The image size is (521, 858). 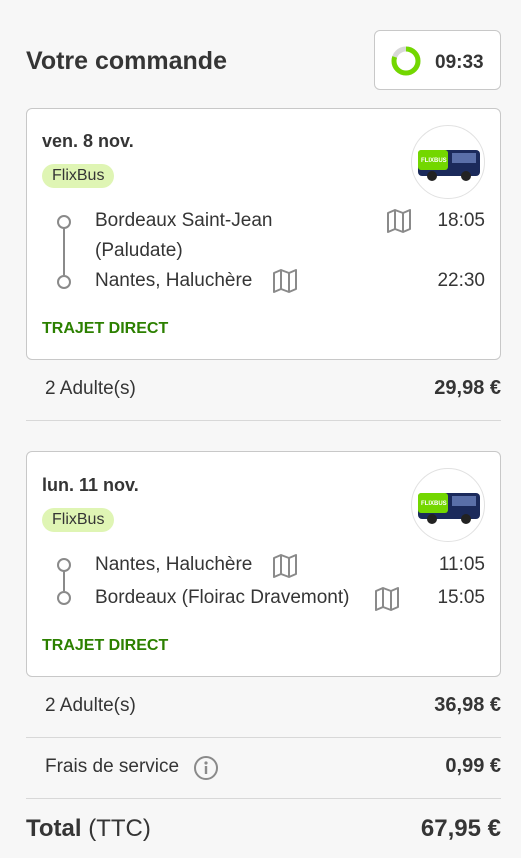 I want to click on timer-value: 09:33, so click(x=459, y=62).